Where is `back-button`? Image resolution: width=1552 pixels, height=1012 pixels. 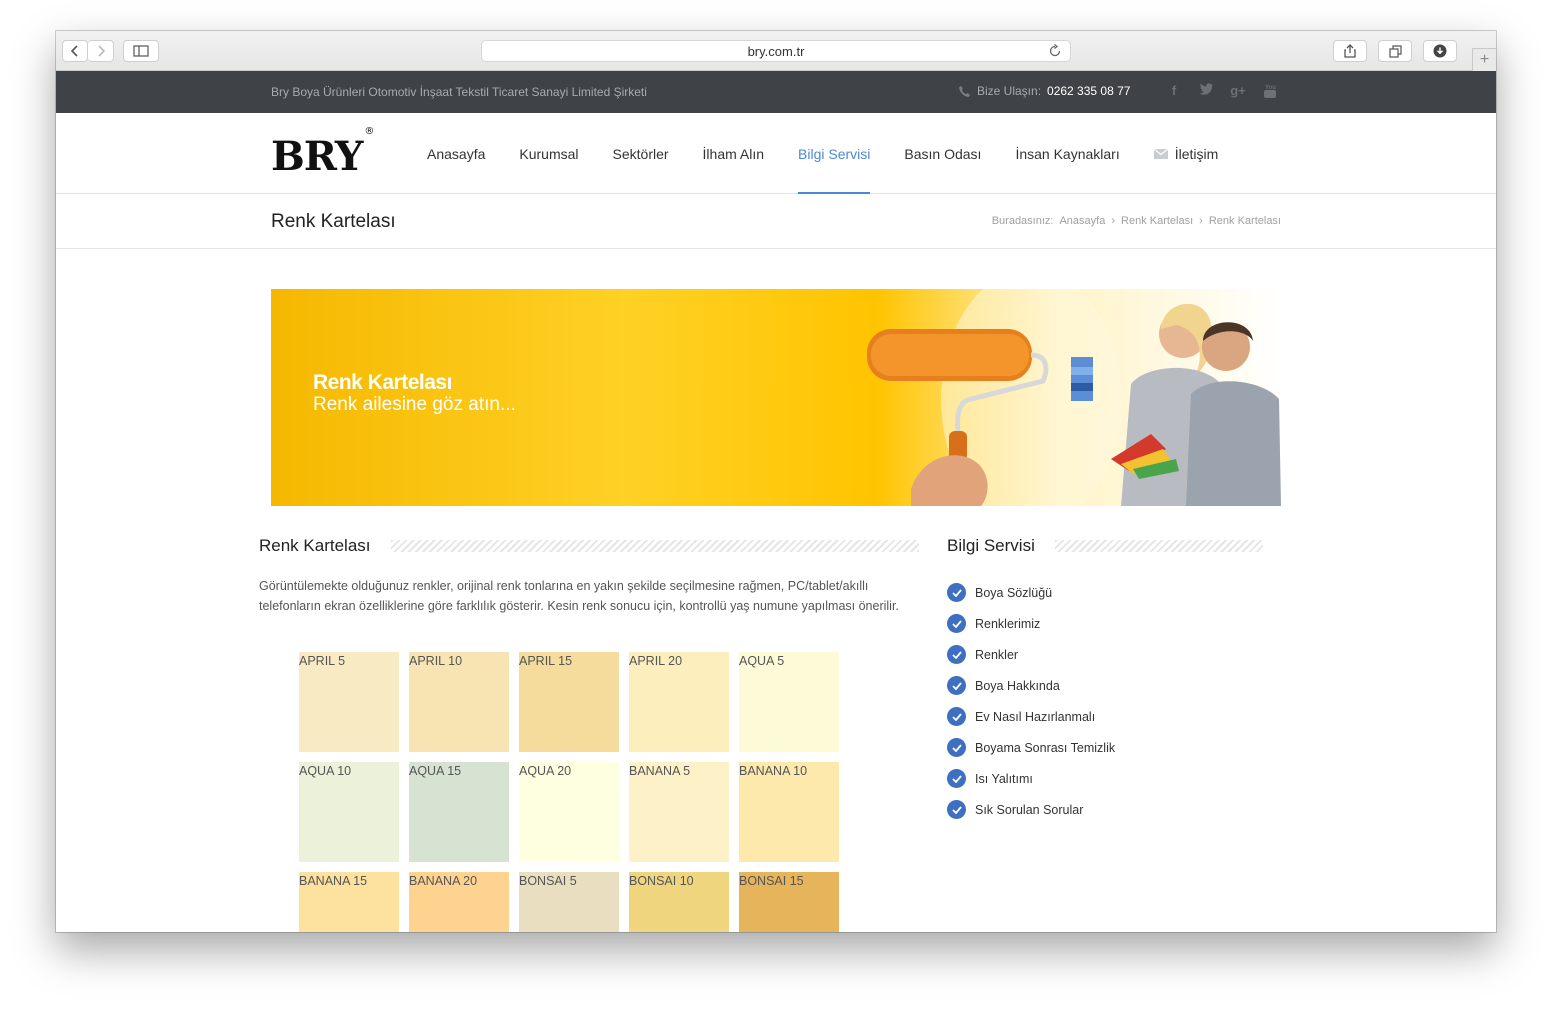
back-button is located at coordinates (75, 51).